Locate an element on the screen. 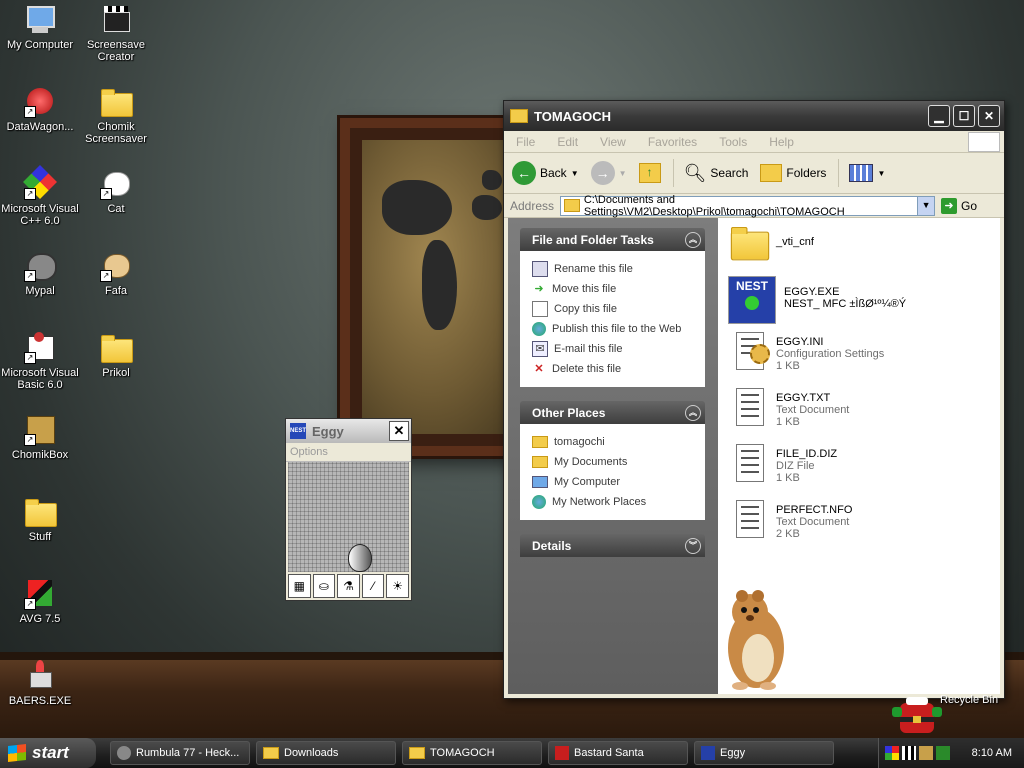 The width and height of the screenshot is (1024, 768). task-email: ✉ E-mail this file is located at coordinates (615, 349).